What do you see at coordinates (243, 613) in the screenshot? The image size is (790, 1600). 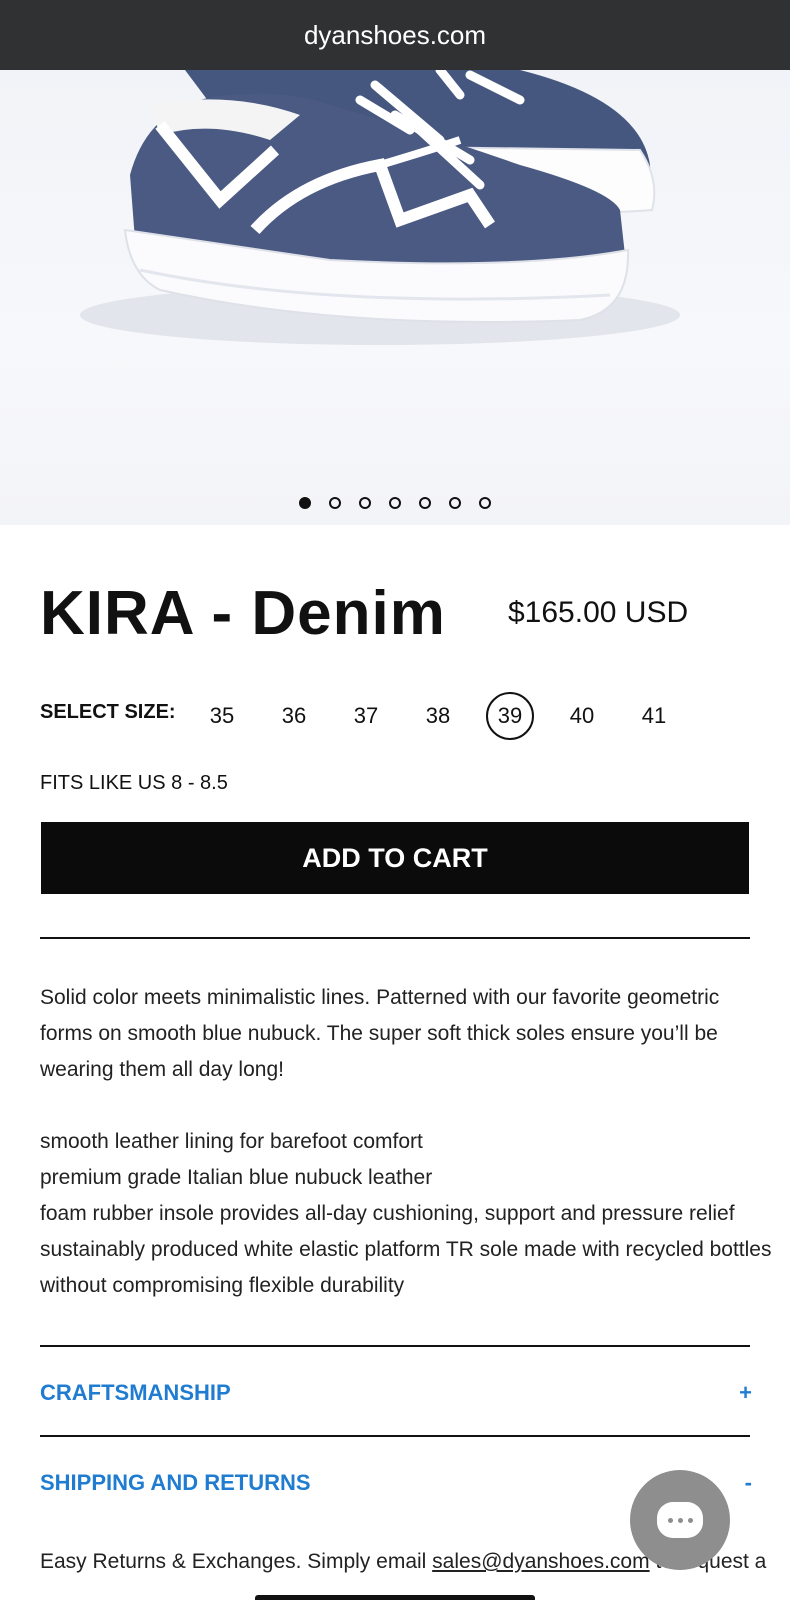 I see `product-title: KIRA - Denim` at bounding box center [243, 613].